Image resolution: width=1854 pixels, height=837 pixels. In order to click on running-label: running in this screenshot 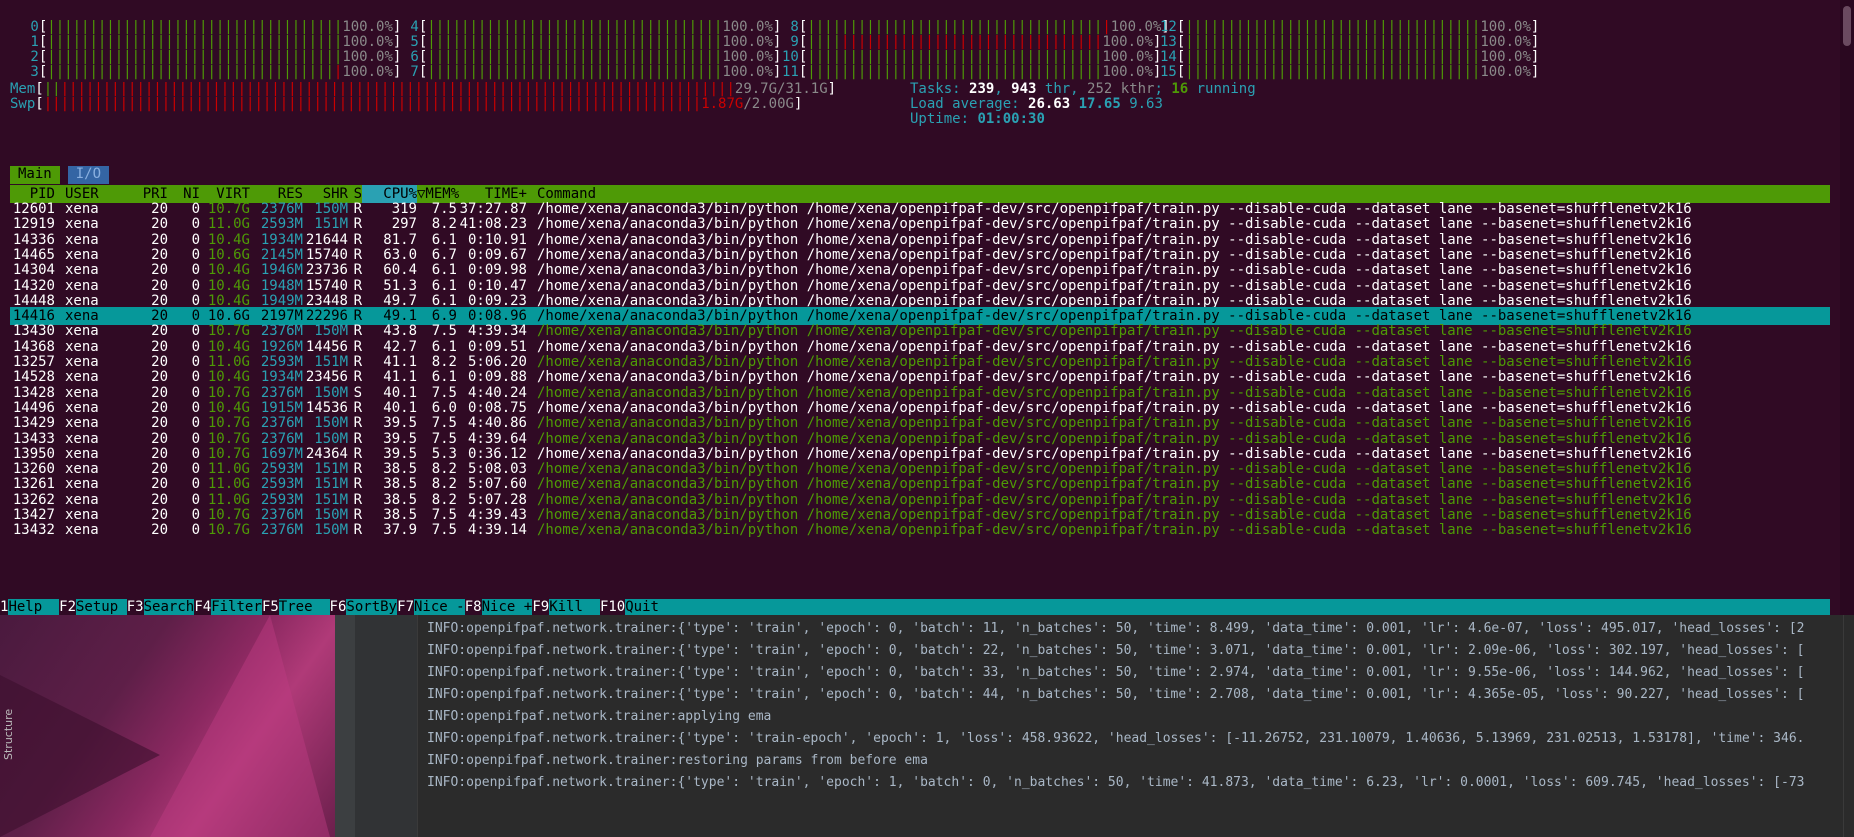, I will do `click(1222, 89)`.